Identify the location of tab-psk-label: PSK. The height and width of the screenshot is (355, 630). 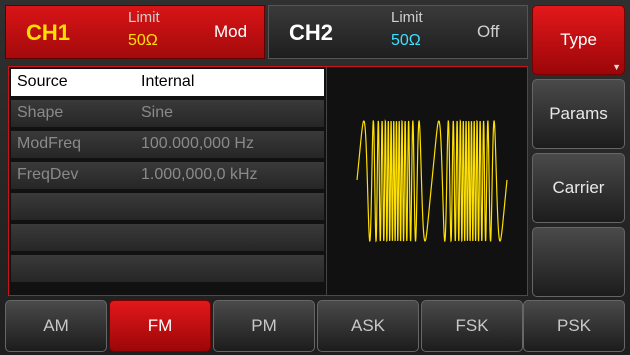
(574, 325).